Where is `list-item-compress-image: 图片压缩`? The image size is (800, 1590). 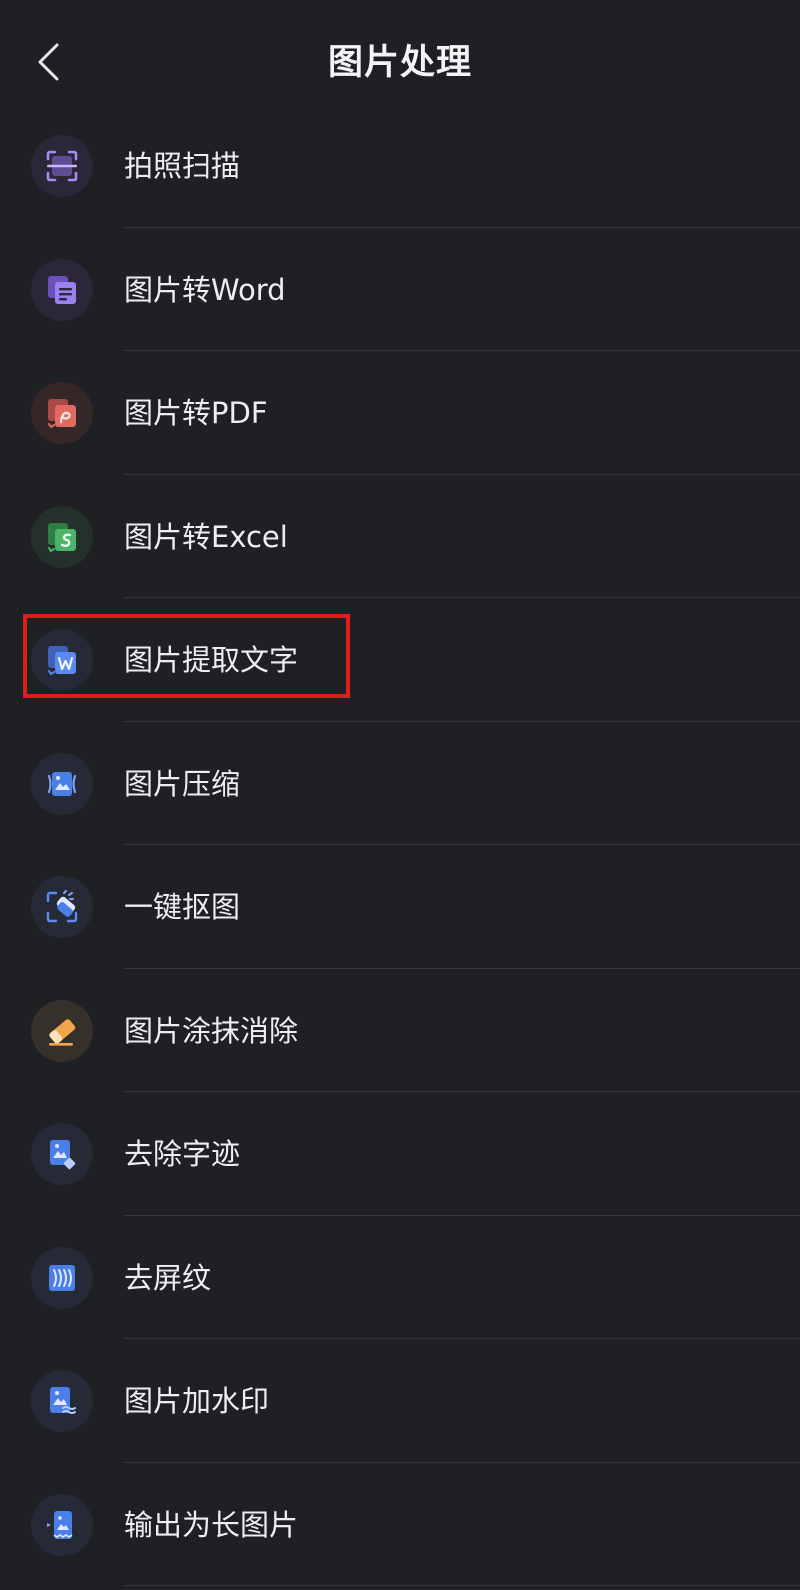
list-item-compress-image: 图片压缩 is located at coordinates (400, 783).